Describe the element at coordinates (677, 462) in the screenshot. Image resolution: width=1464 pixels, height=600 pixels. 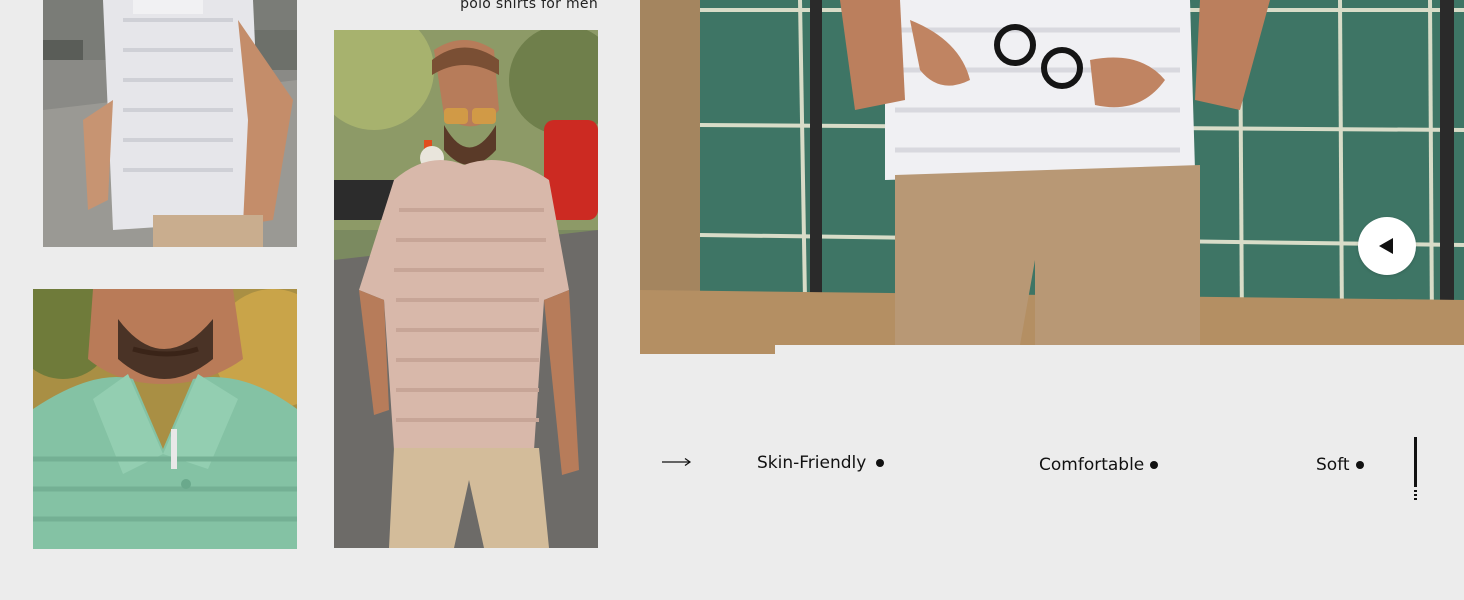
I see `long-arrow-right-icon` at that location.